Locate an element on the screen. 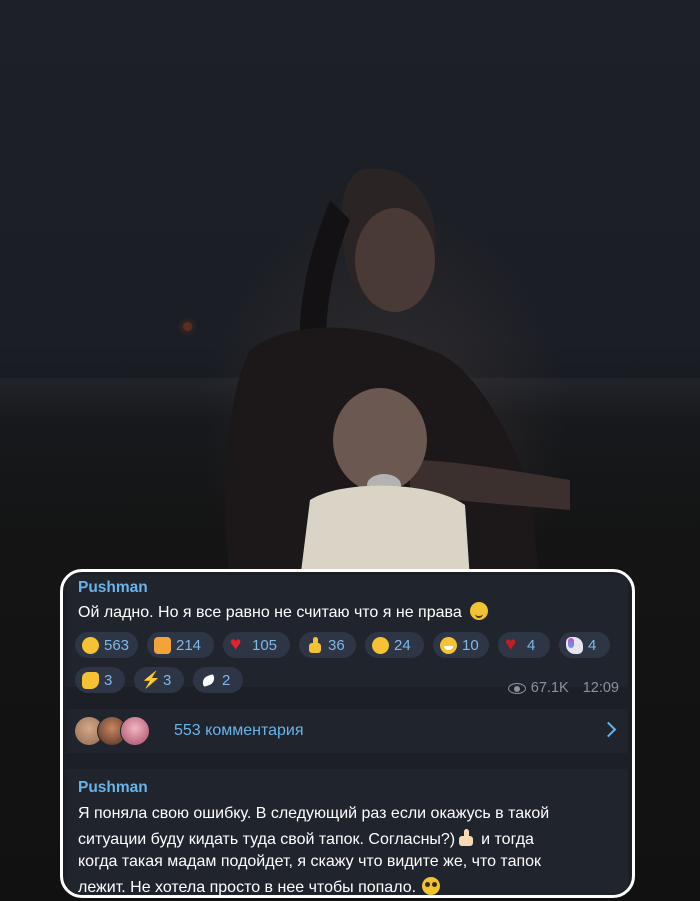  reaction-count: 105 is located at coordinates (265, 645).